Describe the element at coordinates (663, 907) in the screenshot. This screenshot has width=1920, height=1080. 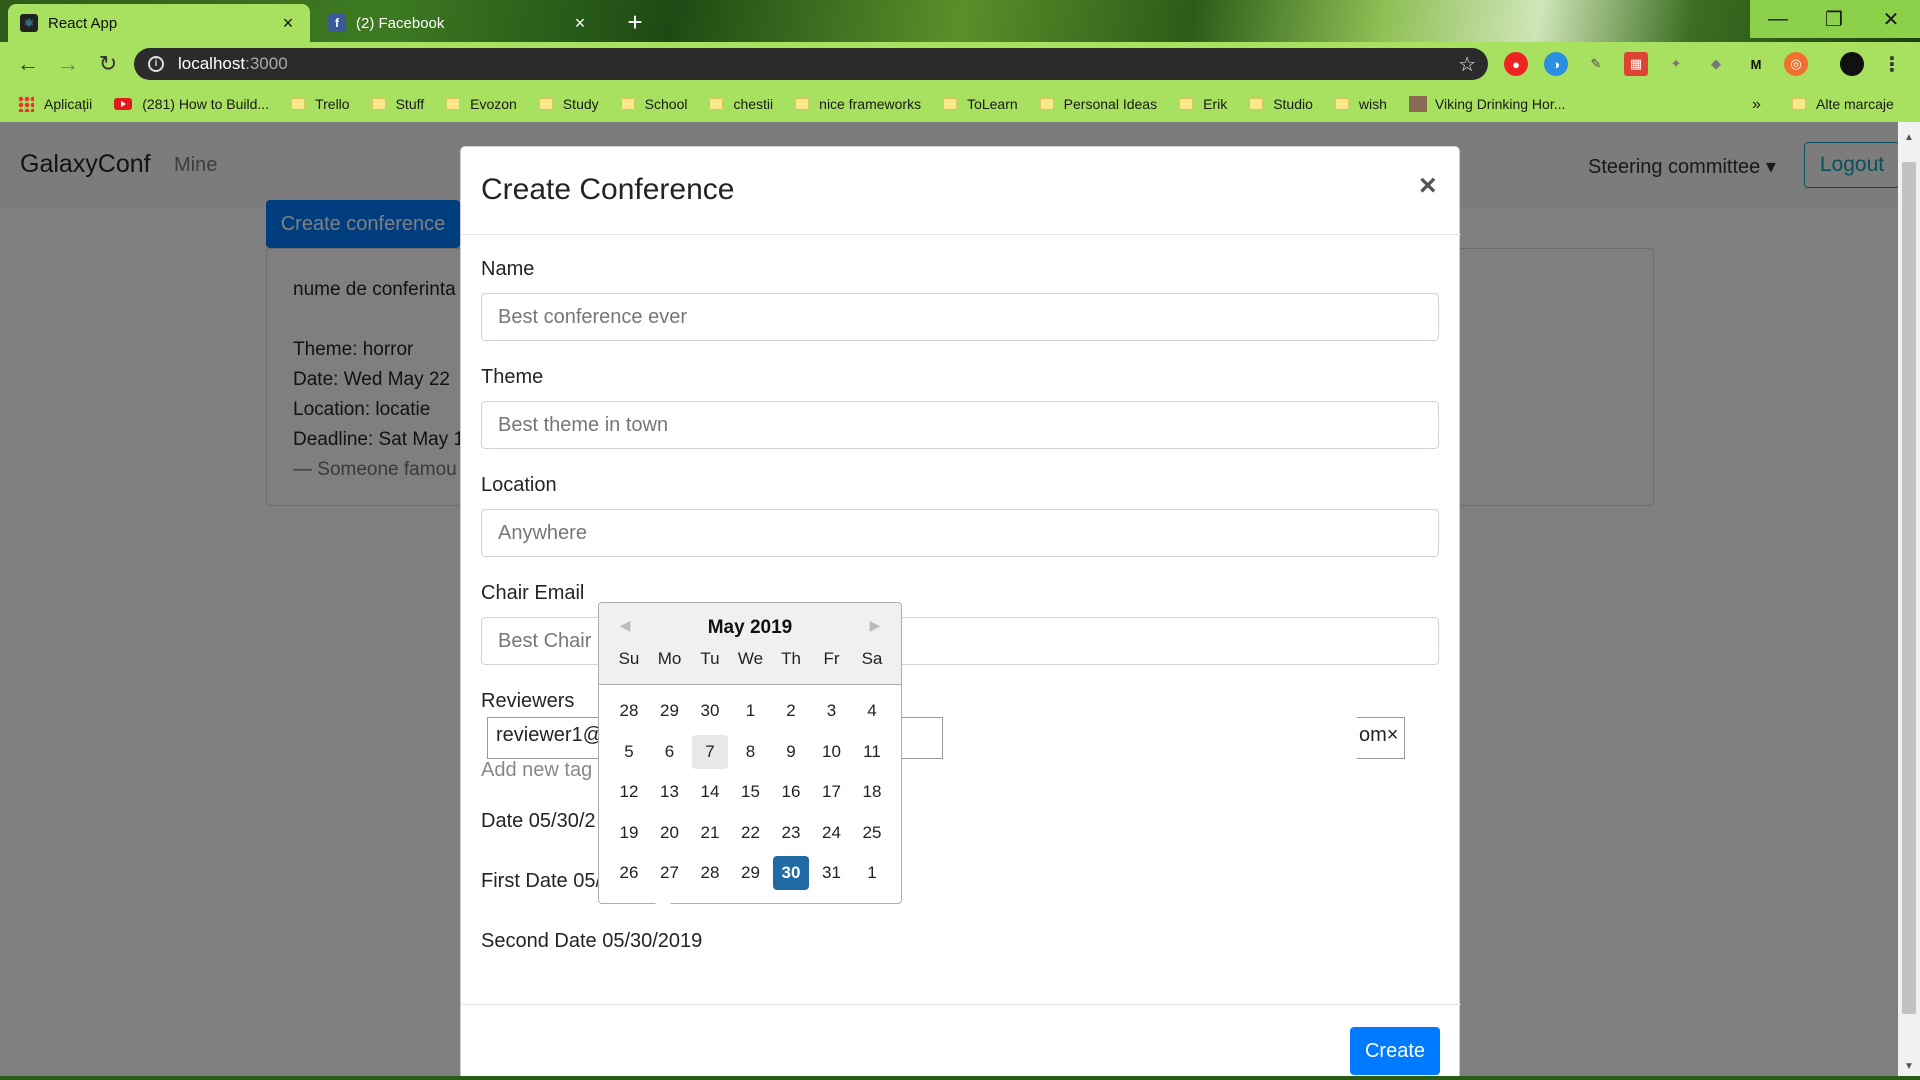
I see `date-picker-caret` at that location.